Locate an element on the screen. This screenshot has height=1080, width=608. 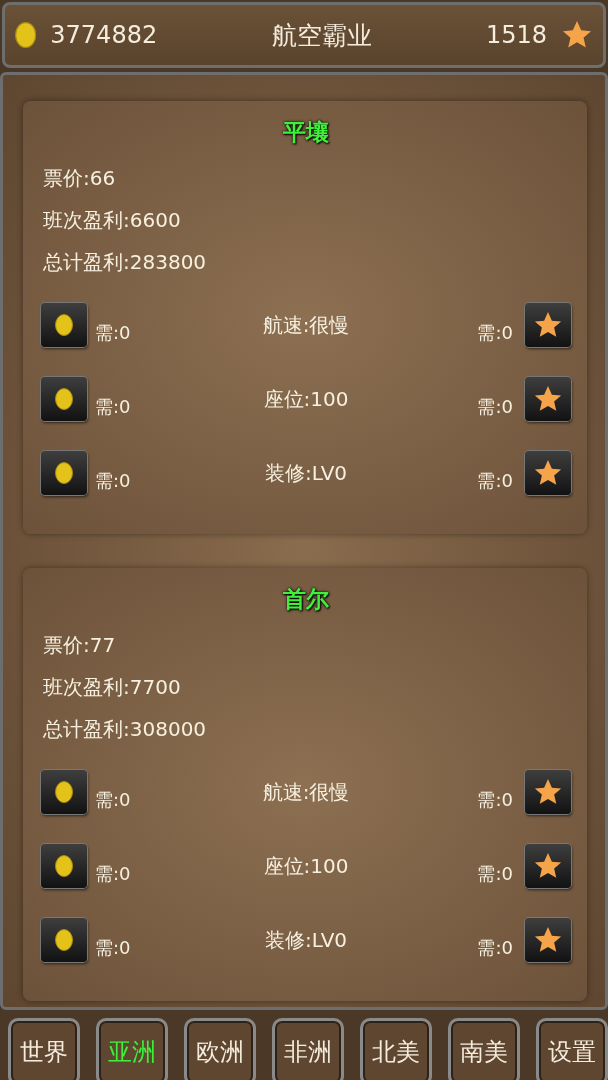
city-name: 平壤 is located at coordinates (306, 132).